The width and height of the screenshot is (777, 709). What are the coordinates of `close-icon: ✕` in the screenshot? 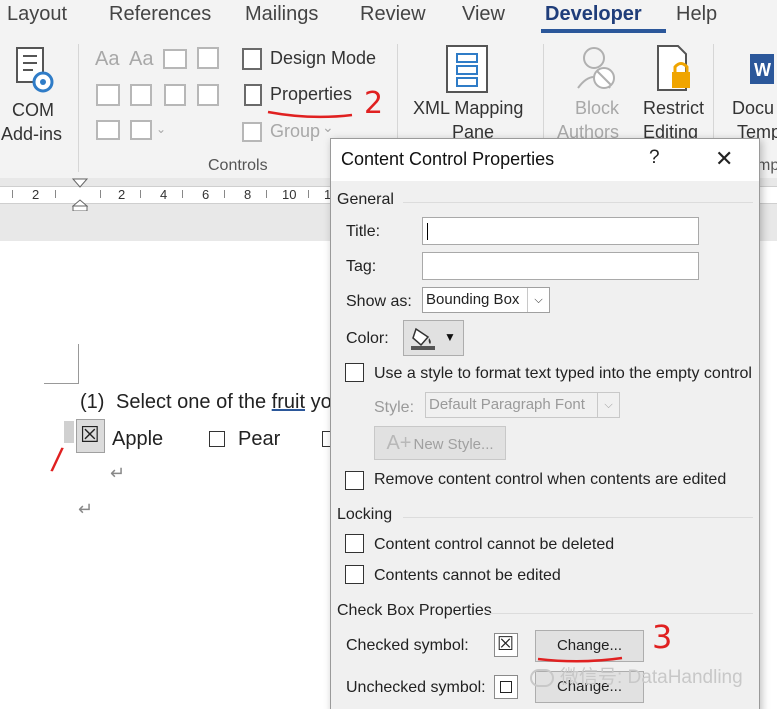 It's located at (724, 159).